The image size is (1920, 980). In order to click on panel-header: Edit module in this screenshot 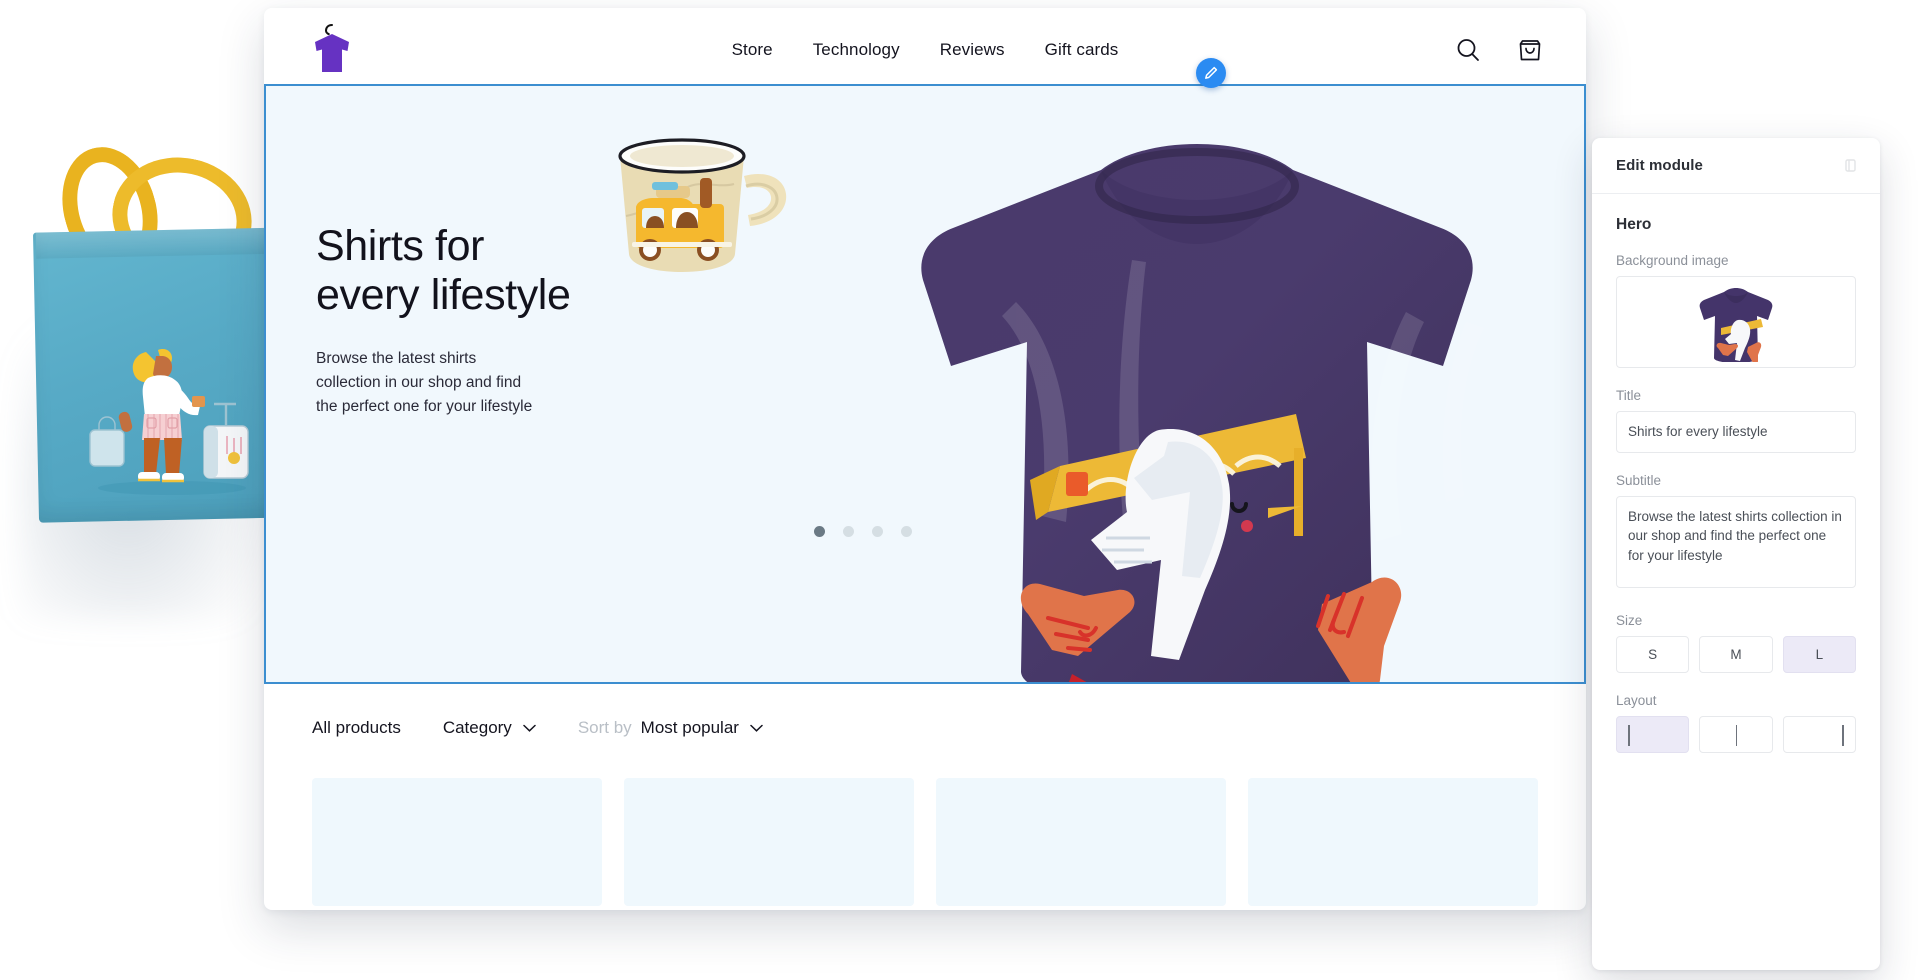, I will do `click(1736, 166)`.